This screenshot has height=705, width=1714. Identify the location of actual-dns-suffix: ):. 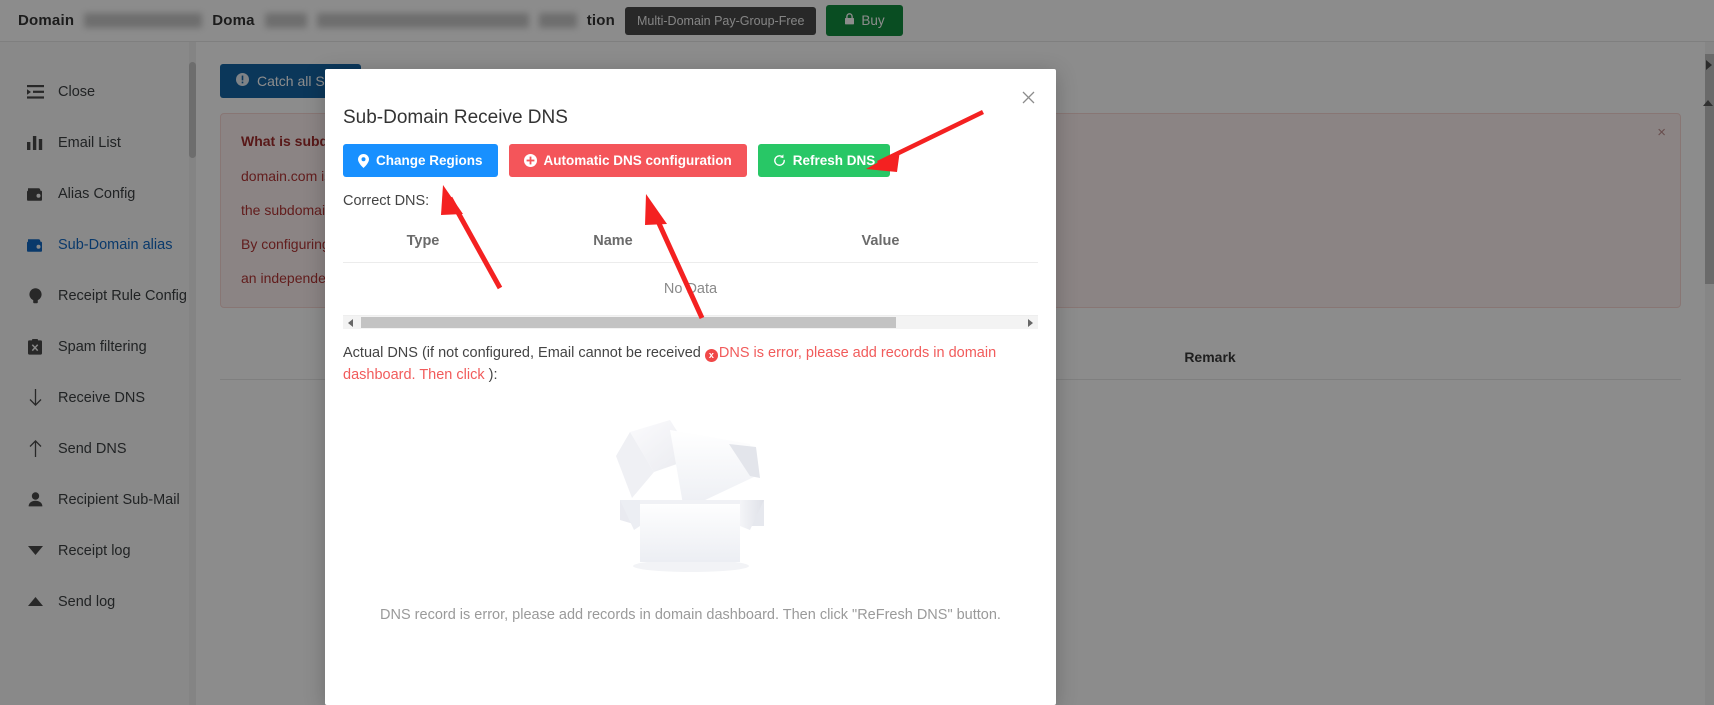
(493, 375).